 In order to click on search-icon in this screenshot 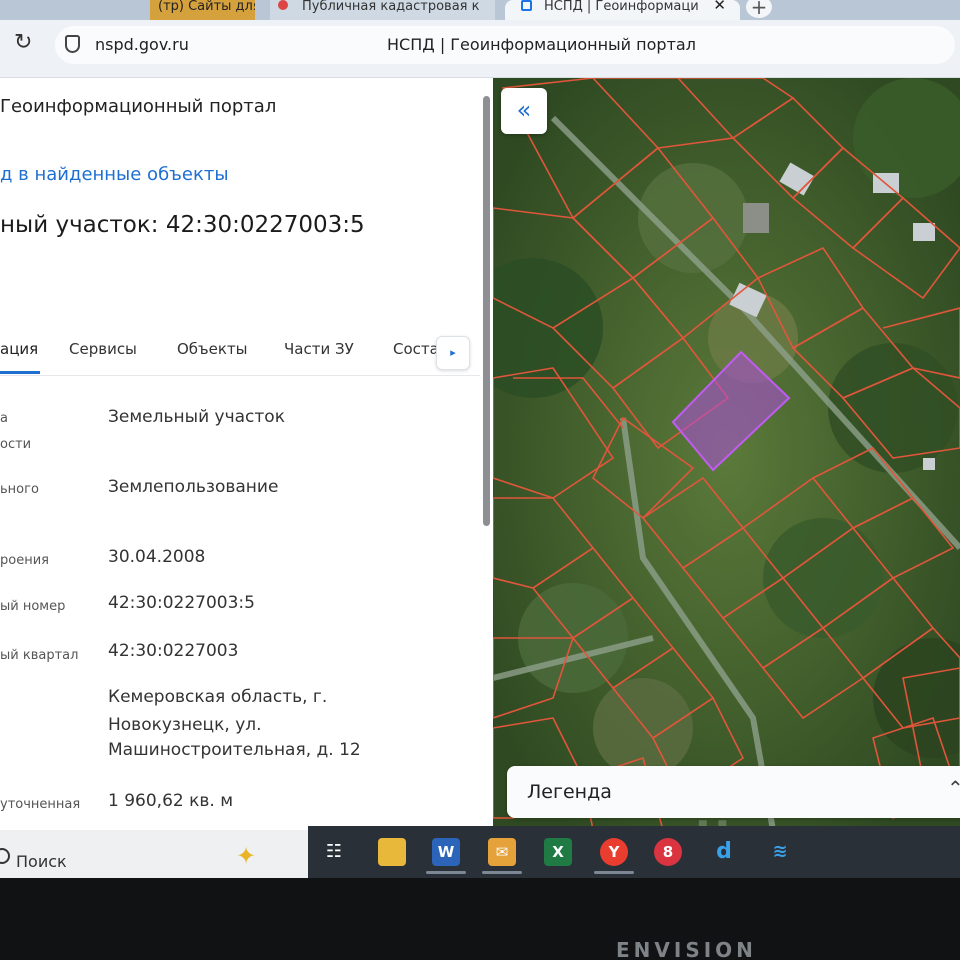, I will do `click(5, 856)`.